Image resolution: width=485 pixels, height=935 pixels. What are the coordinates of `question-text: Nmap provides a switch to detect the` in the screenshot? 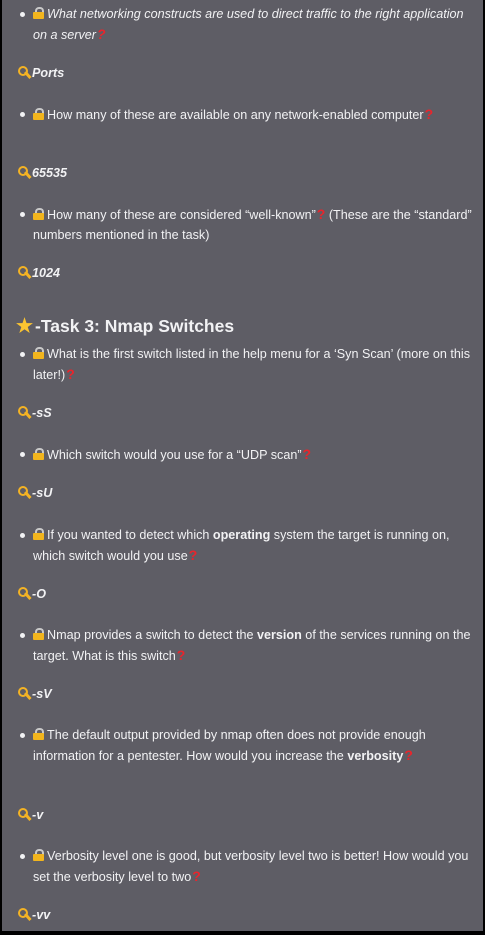 It's located at (152, 635).